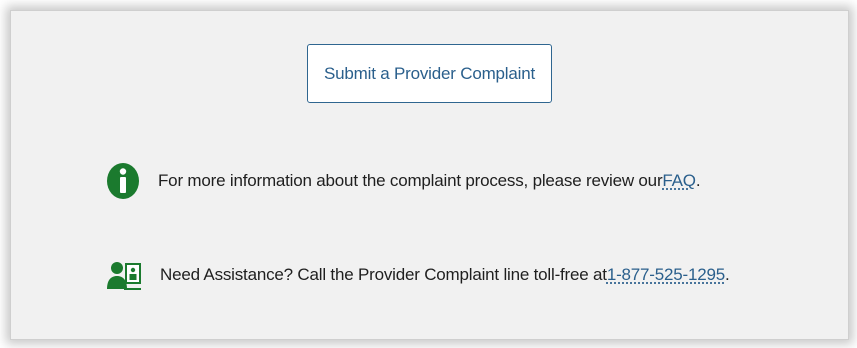 The image size is (857, 348). I want to click on faq-link: FAQ, so click(679, 181).